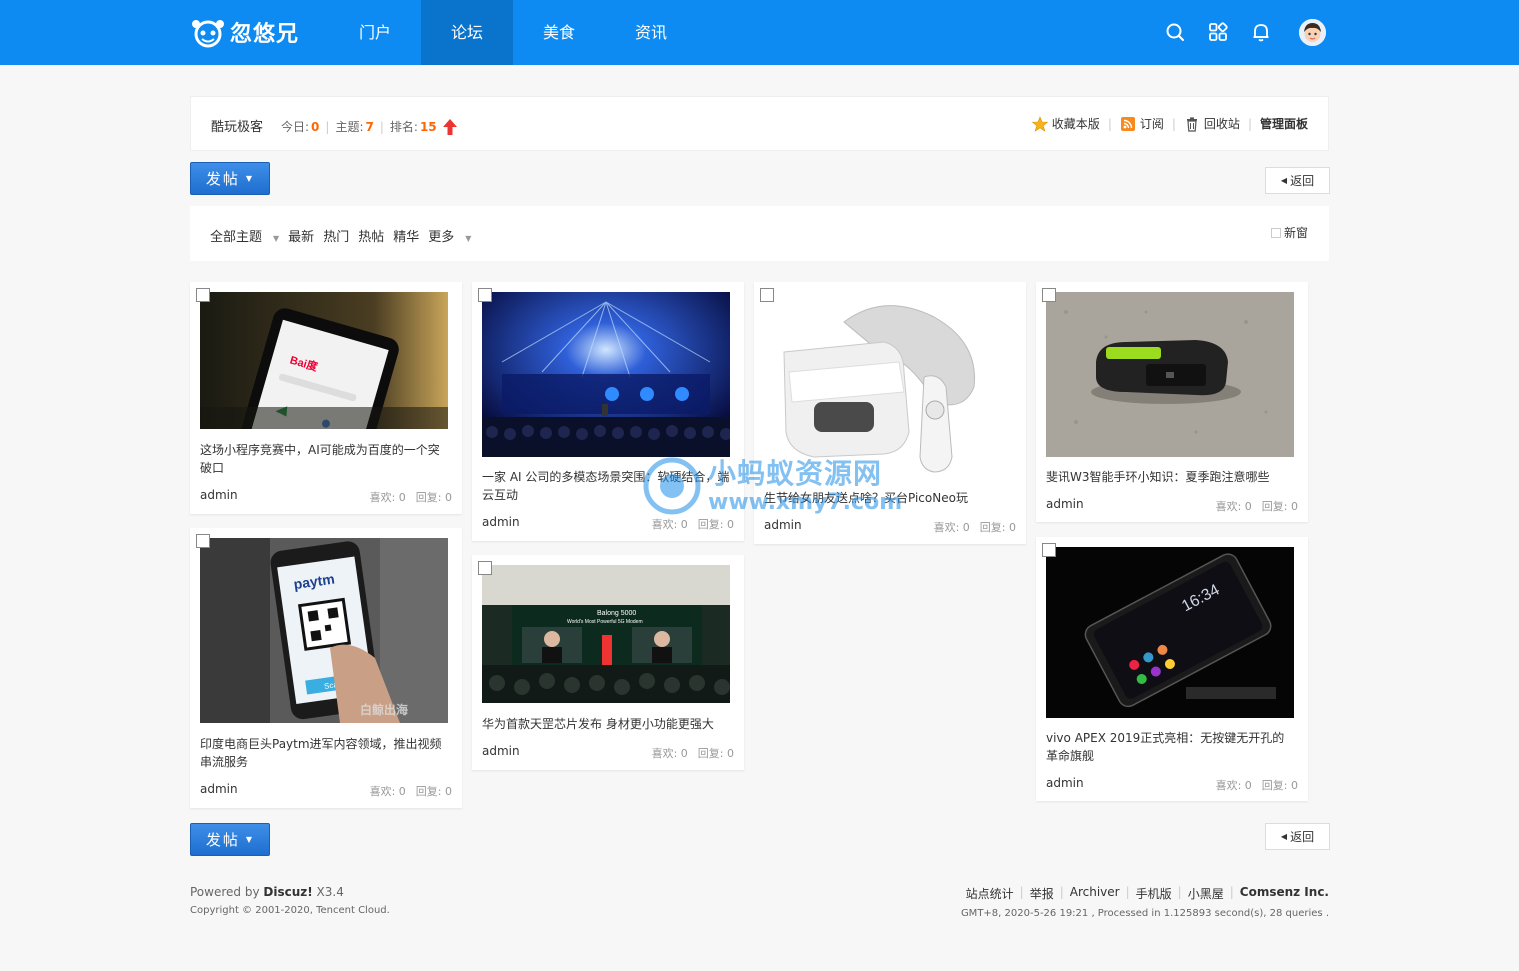 The image size is (1519, 971). What do you see at coordinates (324, 630) in the screenshot?
I see `thread-thumbnail: paytm Scan 白鲸出海` at bounding box center [324, 630].